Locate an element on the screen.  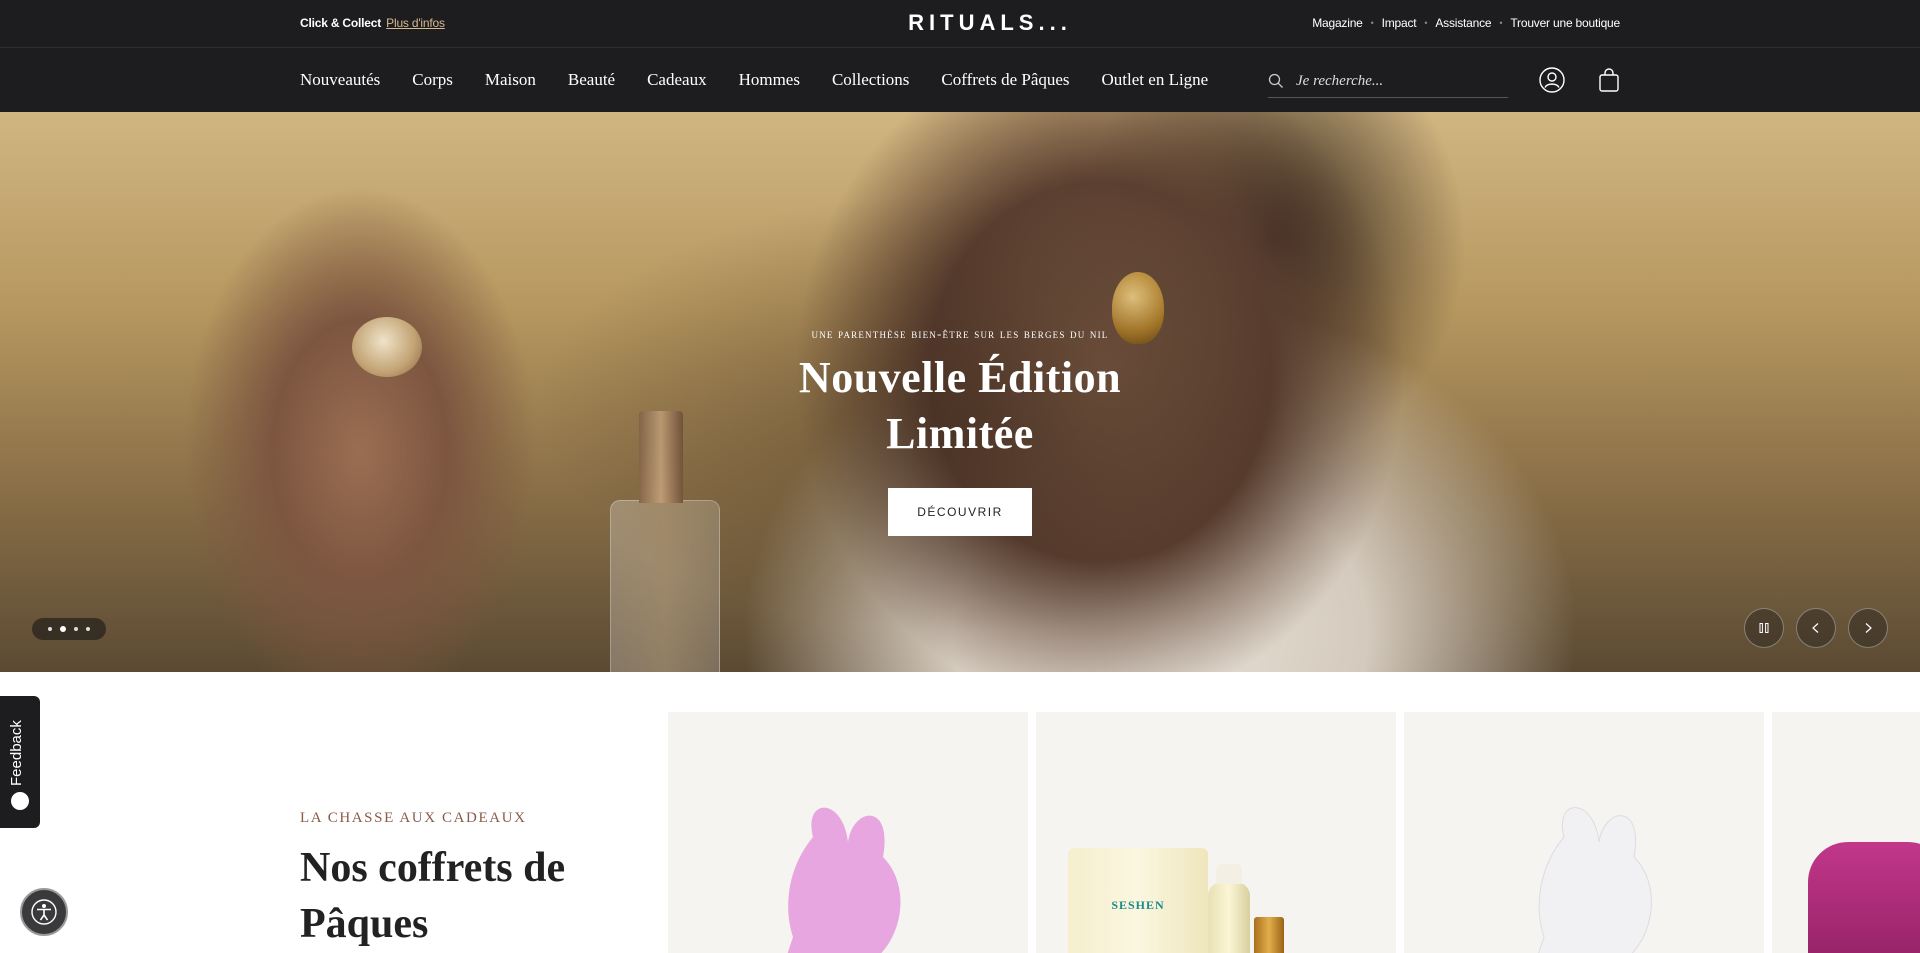
carousel-pause-button is located at coordinates (1764, 628).